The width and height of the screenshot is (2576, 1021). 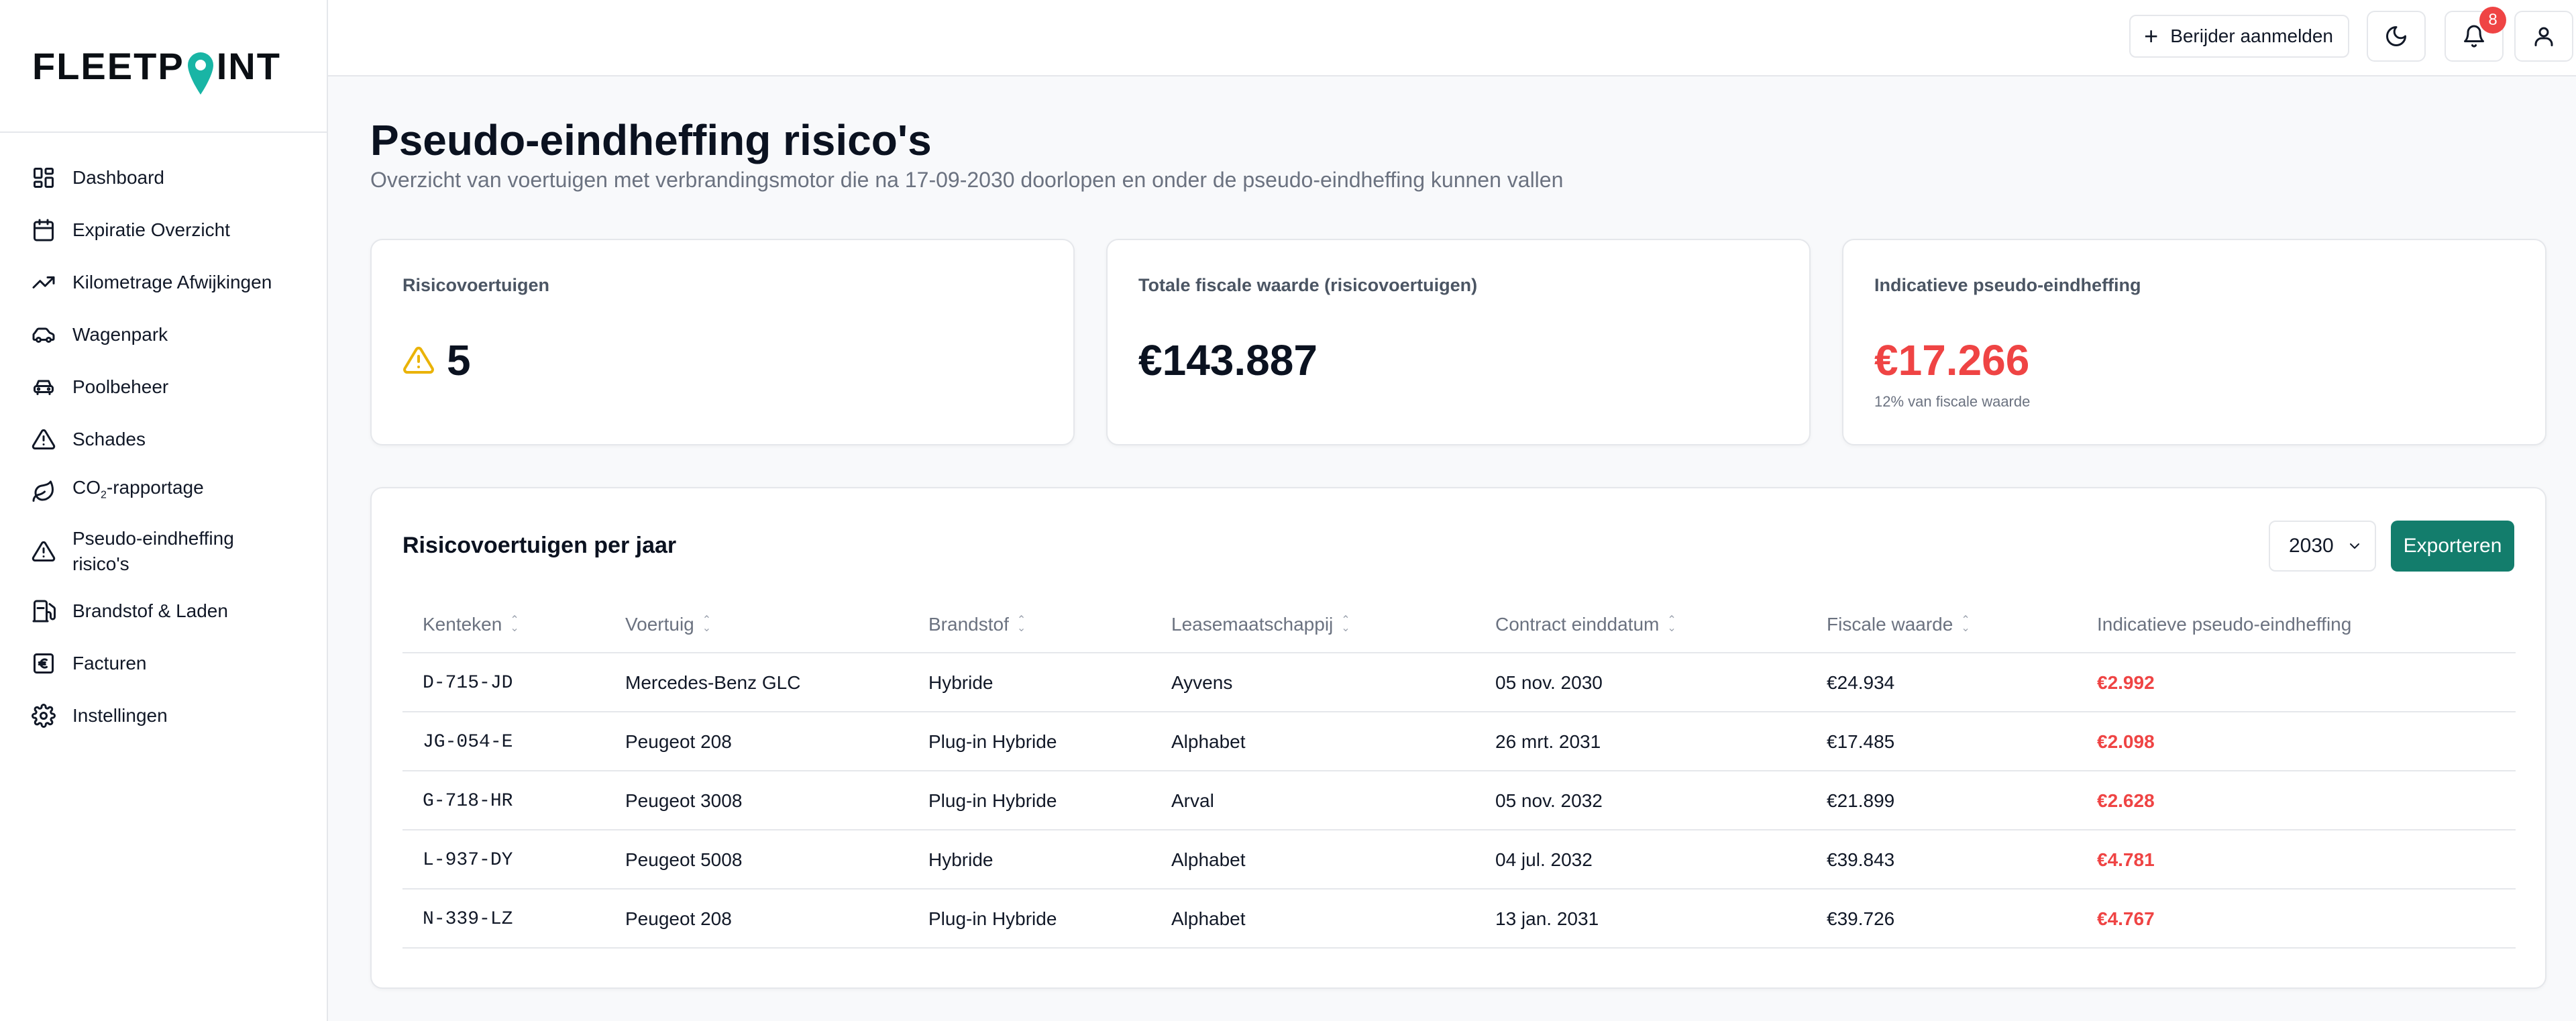 What do you see at coordinates (164, 611) in the screenshot?
I see `sidebar-item-brandstof: Brandstof & Laden` at bounding box center [164, 611].